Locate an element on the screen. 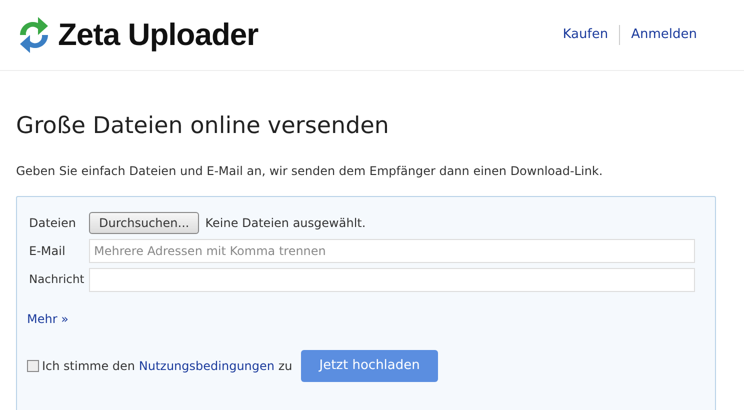  field-label: E-Mail is located at coordinates (47, 251).